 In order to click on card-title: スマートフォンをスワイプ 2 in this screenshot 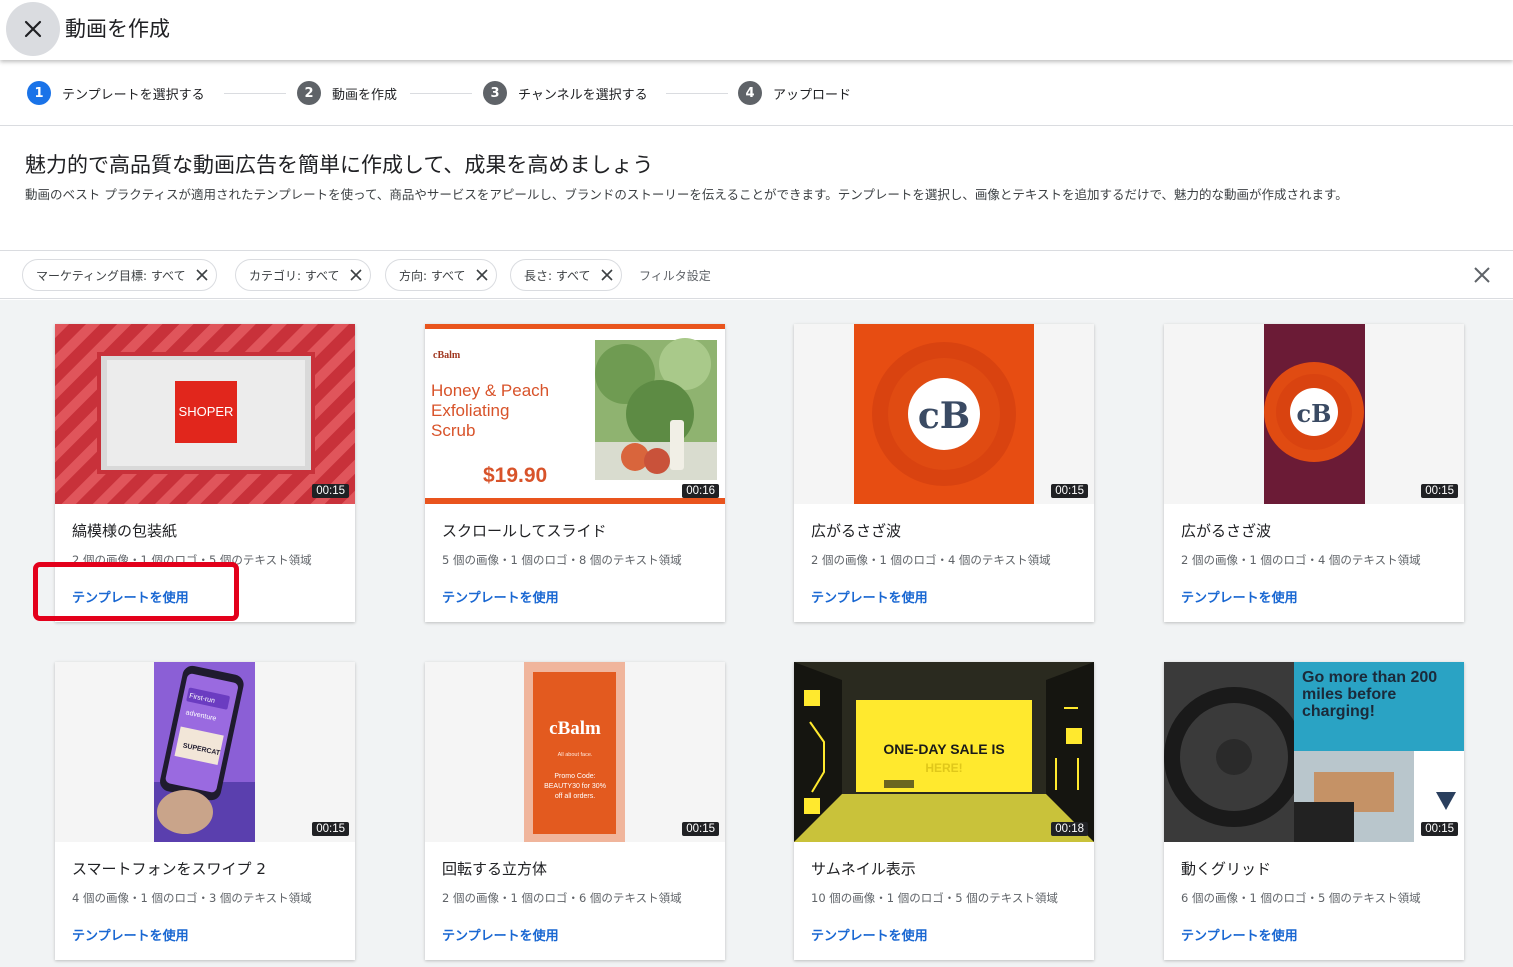, I will do `click(169, 869)`.